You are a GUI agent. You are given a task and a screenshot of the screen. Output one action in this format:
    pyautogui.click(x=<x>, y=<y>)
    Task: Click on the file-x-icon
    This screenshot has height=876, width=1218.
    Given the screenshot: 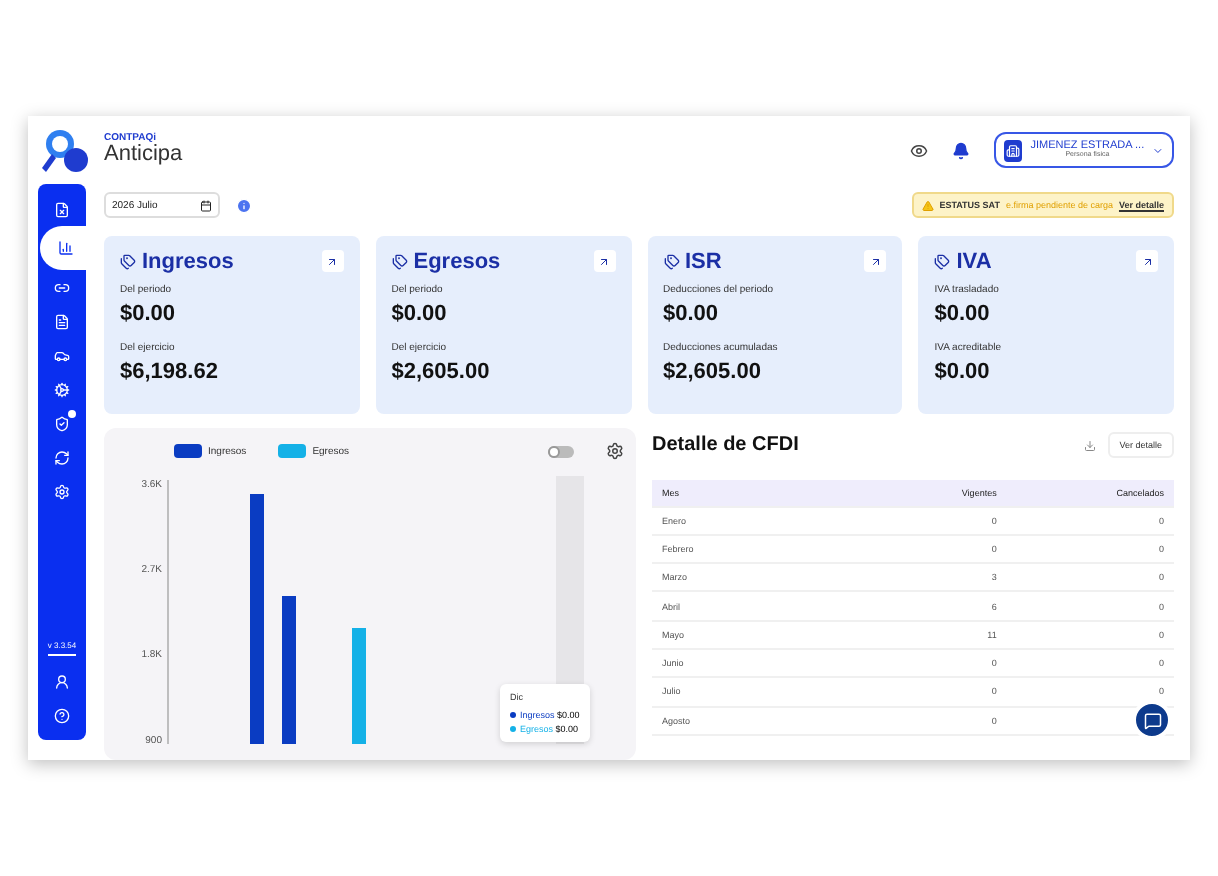 What is the action you would take?
    pyautogui.click(x=62, y=209)
    